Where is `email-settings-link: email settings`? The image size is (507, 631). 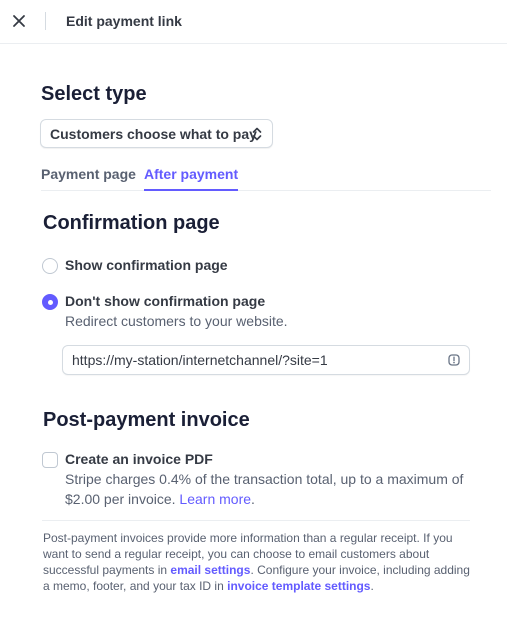 email-settings-link: email settings is located at coordinates (210, 570).